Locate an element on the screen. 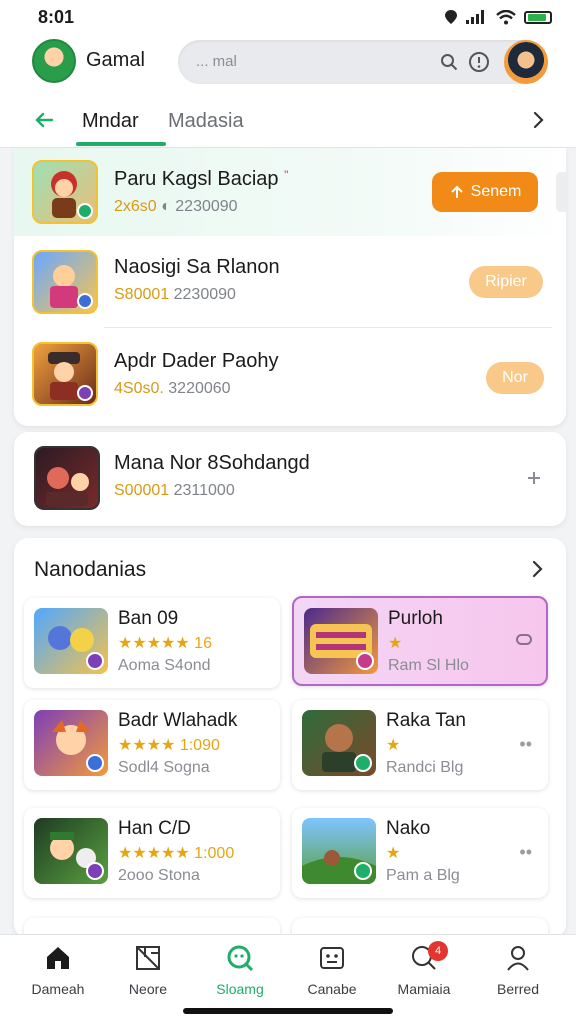 The image size is (576, 1024). game-tile: Badr Wlahadk ★★★★ 1:090 Sodl4 Sogna is located at coordinates (152, 745).